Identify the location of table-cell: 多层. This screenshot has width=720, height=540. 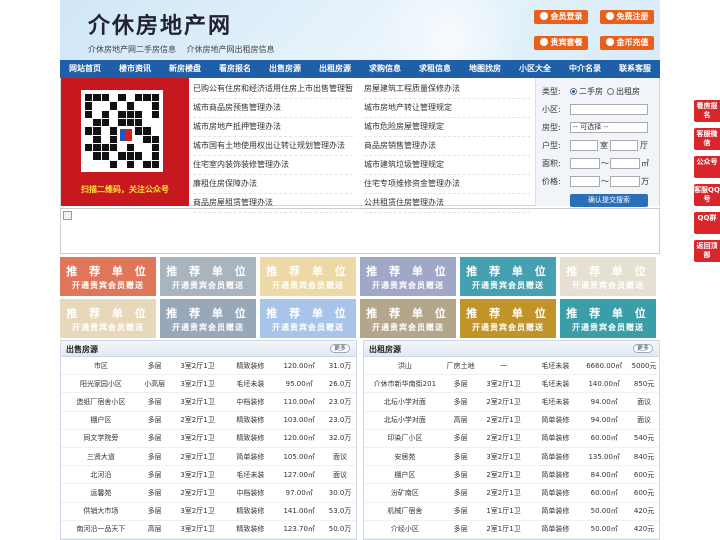
(154, 420).